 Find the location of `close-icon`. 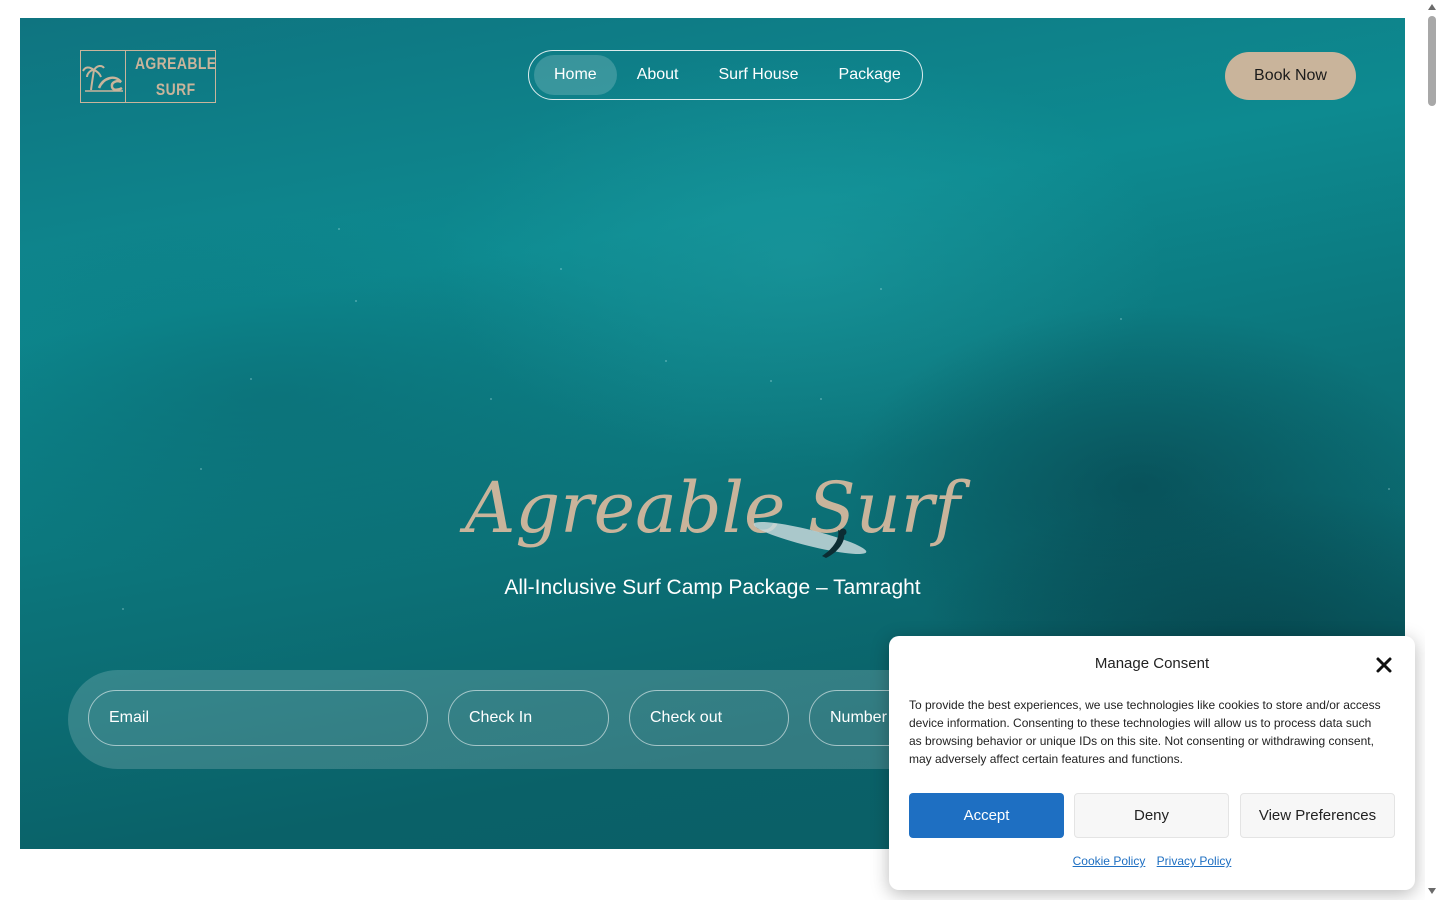

close-icon is located at coordinates (1384, 665).